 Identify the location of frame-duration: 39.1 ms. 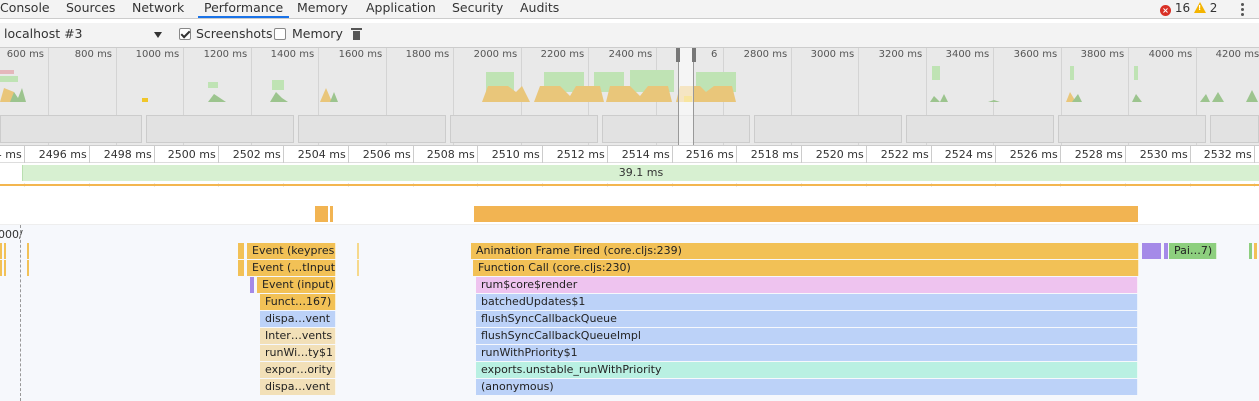
(641, 172).